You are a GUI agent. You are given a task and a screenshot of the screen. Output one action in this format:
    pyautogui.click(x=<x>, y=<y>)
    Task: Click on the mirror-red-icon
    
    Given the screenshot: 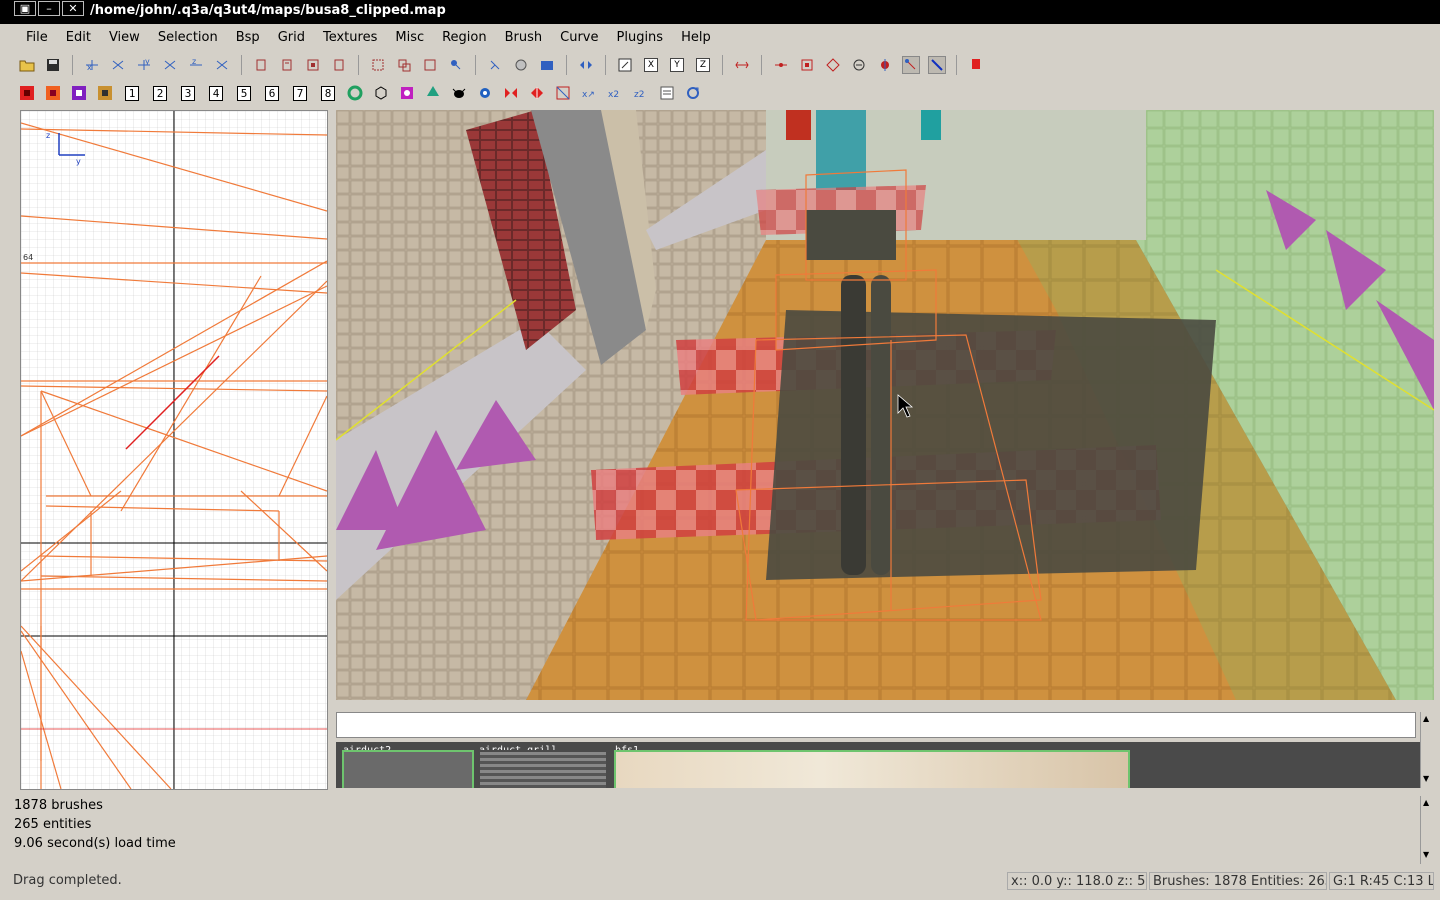 What is the action you would take?
    pyautogui.click(x=511, y=93)
    